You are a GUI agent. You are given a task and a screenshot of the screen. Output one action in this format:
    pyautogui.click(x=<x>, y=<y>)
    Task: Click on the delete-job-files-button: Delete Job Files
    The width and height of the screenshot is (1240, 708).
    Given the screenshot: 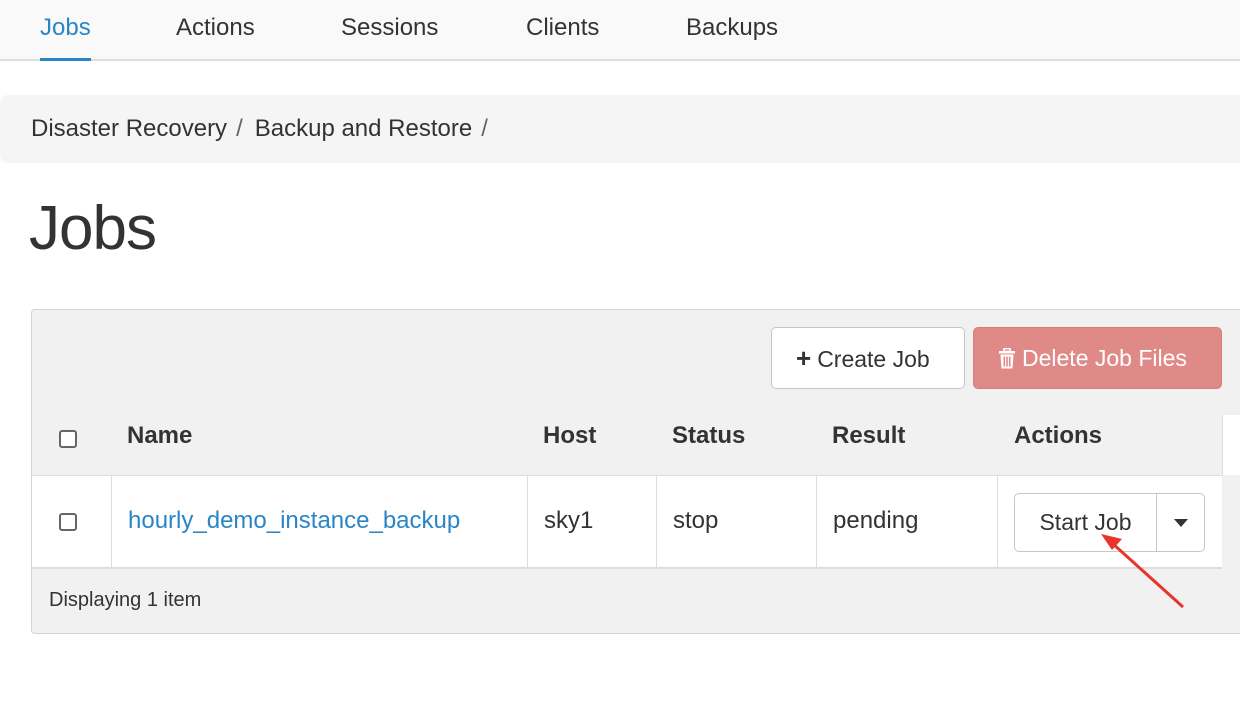 What is the action you would take?
    pyautogui.click(x=1097, y=358)
    